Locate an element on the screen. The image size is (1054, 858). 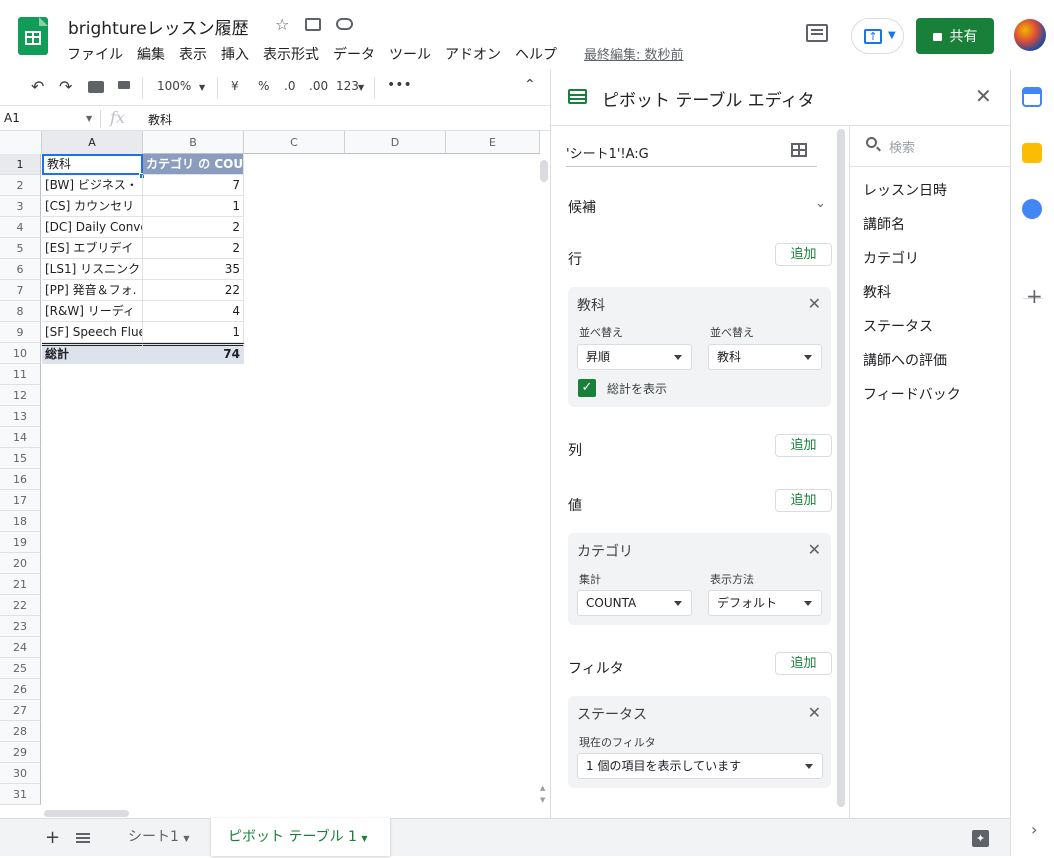
field-item: ステータス is located at coordinates (898, 326).